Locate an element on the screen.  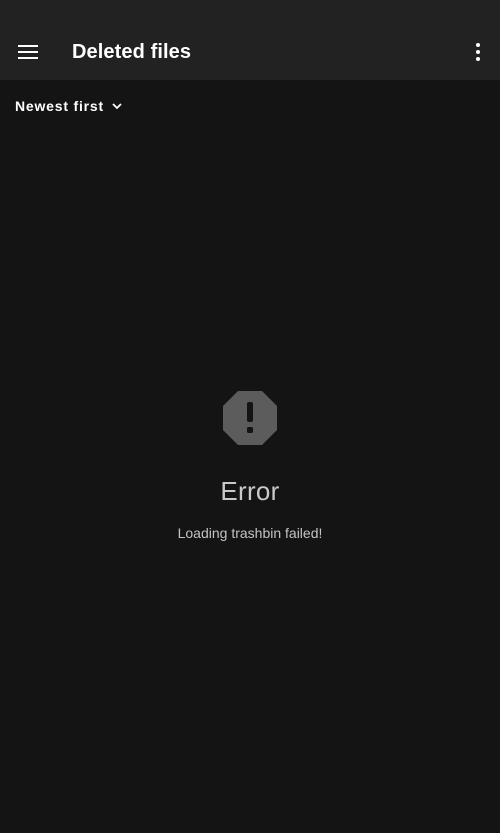
hamburger-menu-icon is located at coordinates (28, 52).